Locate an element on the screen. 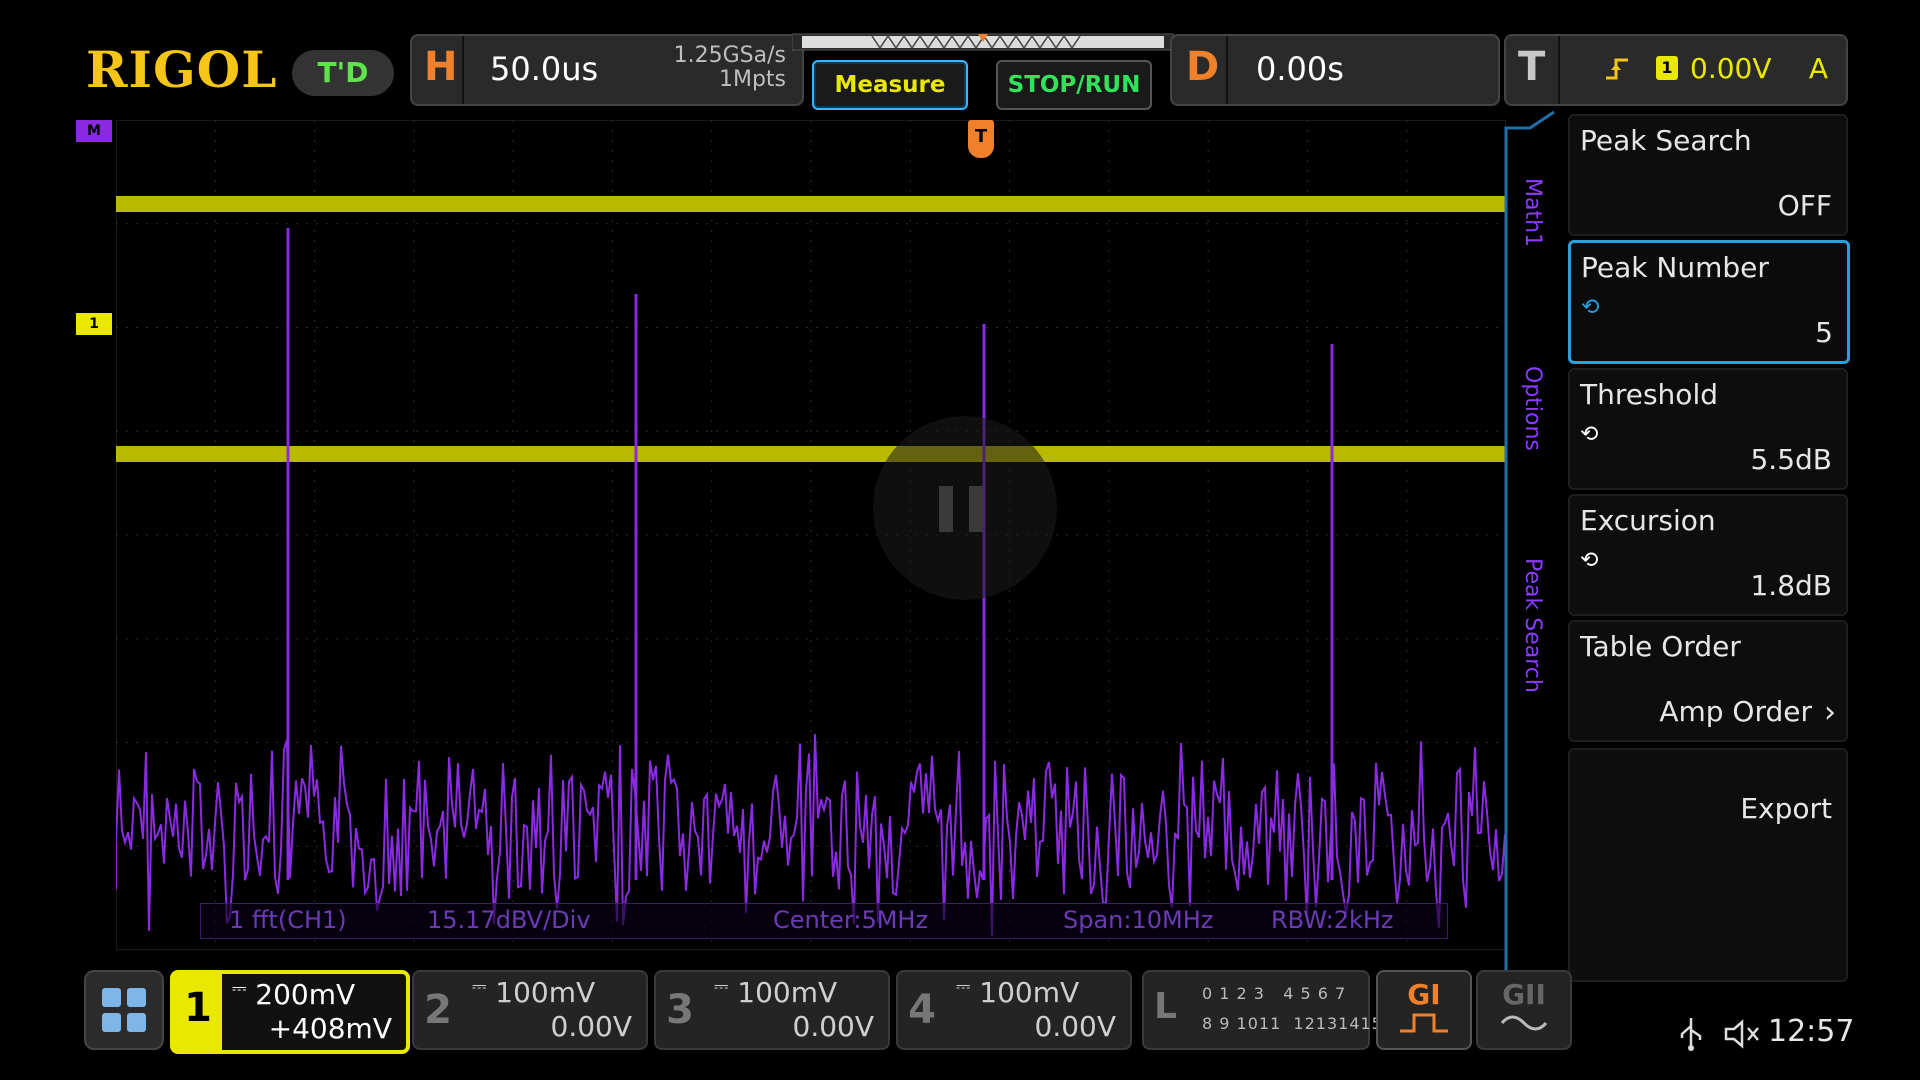  menu-item-title: Peak Number is located at coordinates (1675, 267).